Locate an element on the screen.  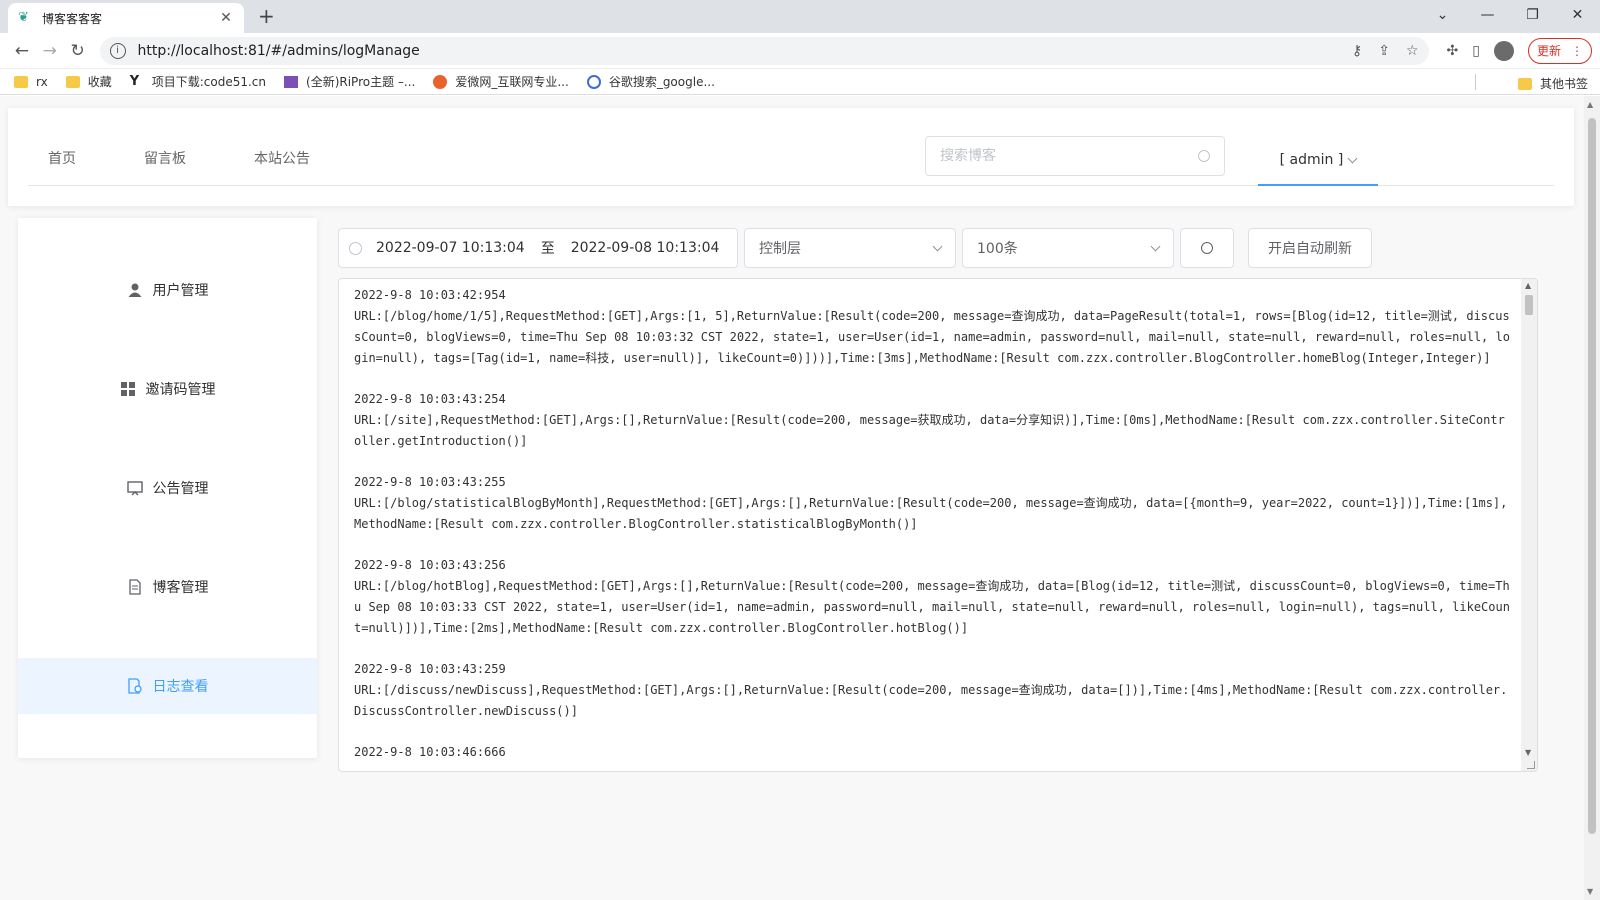
other-bookmarks: 其他书签 is located at coordinates (1552, 83).